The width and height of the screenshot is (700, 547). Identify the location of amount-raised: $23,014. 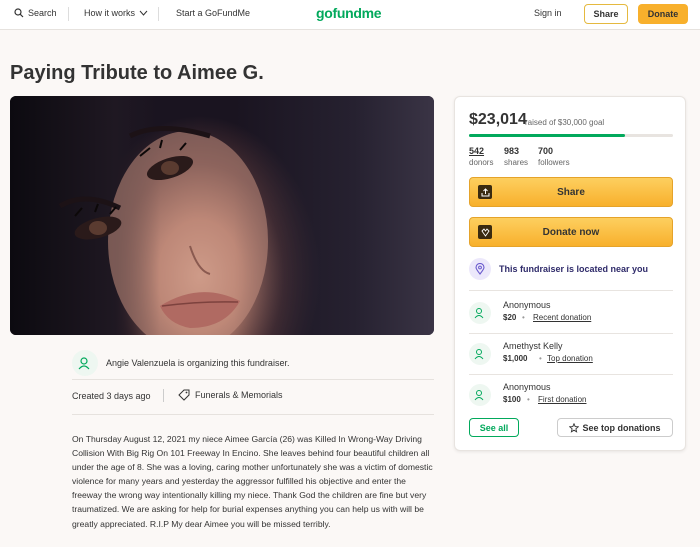
(498, 119).